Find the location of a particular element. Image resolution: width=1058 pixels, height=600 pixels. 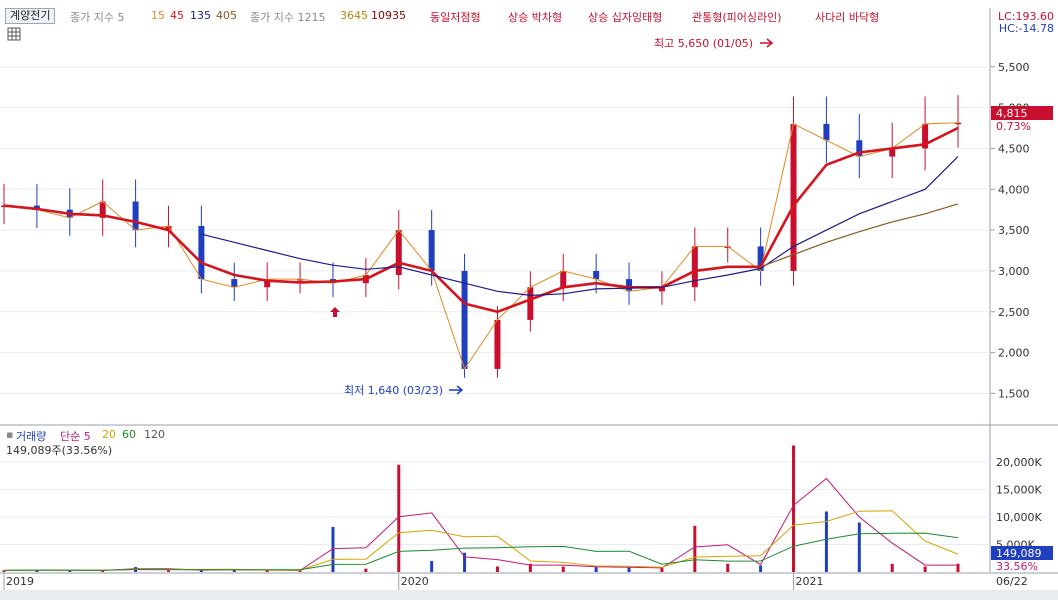

volume-ma-20: 20 is located at coordinates (109, 434).